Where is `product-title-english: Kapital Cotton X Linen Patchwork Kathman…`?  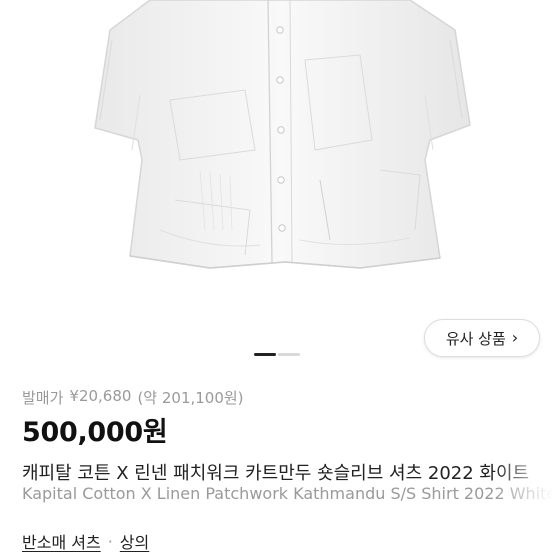 product-title-english: Kapital Cotton X Linen Patchwork Kathman… is located at coordinates (288, 493).